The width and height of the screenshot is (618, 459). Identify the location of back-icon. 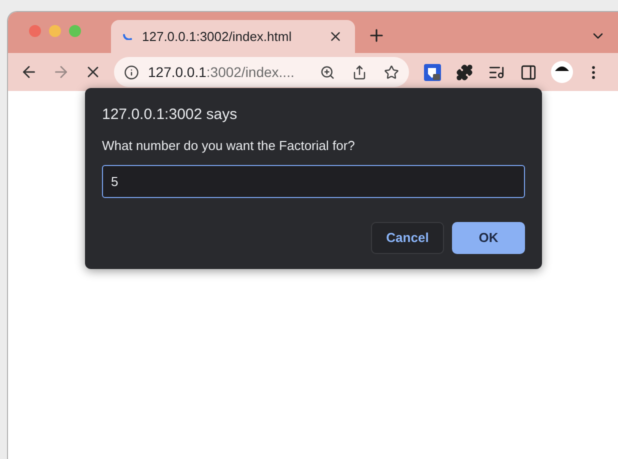
(29, 72).